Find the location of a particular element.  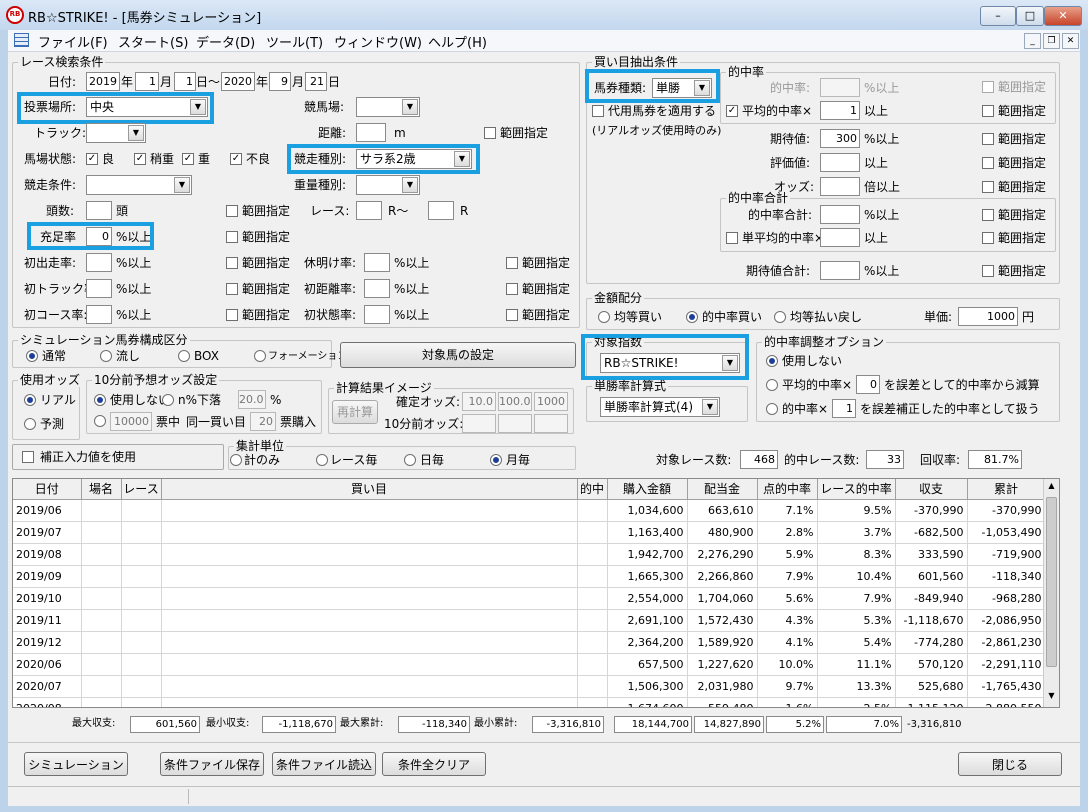

cond-good-checkbox: ✓ is located at coordinates (92, 159).